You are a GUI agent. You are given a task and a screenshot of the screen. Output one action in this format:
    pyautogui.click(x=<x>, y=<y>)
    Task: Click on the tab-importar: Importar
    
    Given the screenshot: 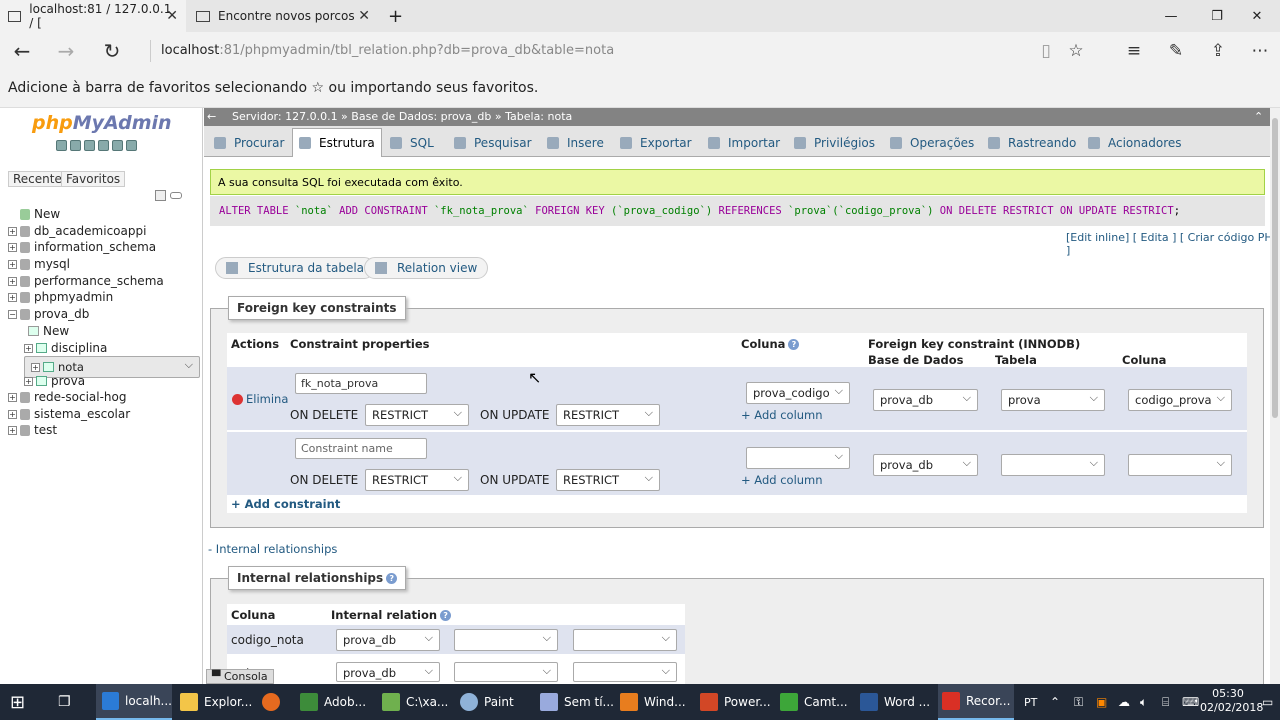 What is the action you would take?
    pyautogui.click(x=744, y=142)
    